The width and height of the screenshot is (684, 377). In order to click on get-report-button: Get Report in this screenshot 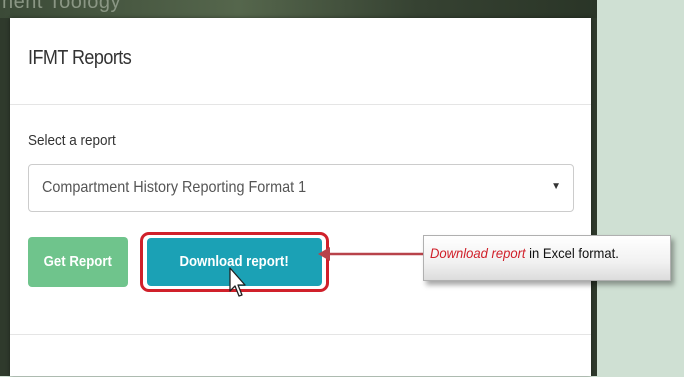, I will do `click(78, 262)`.